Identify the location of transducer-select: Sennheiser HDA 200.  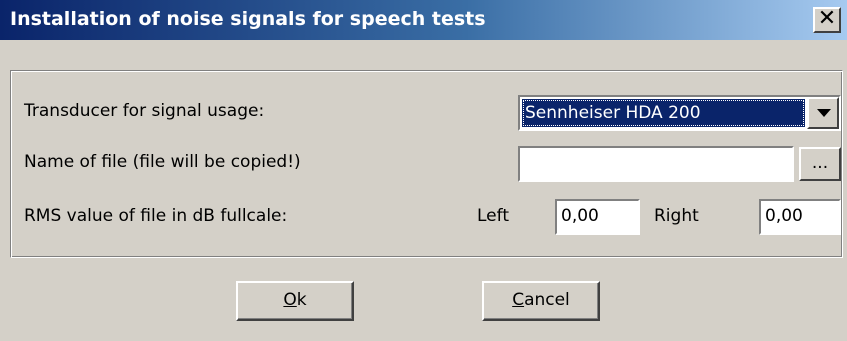
(679, 113).